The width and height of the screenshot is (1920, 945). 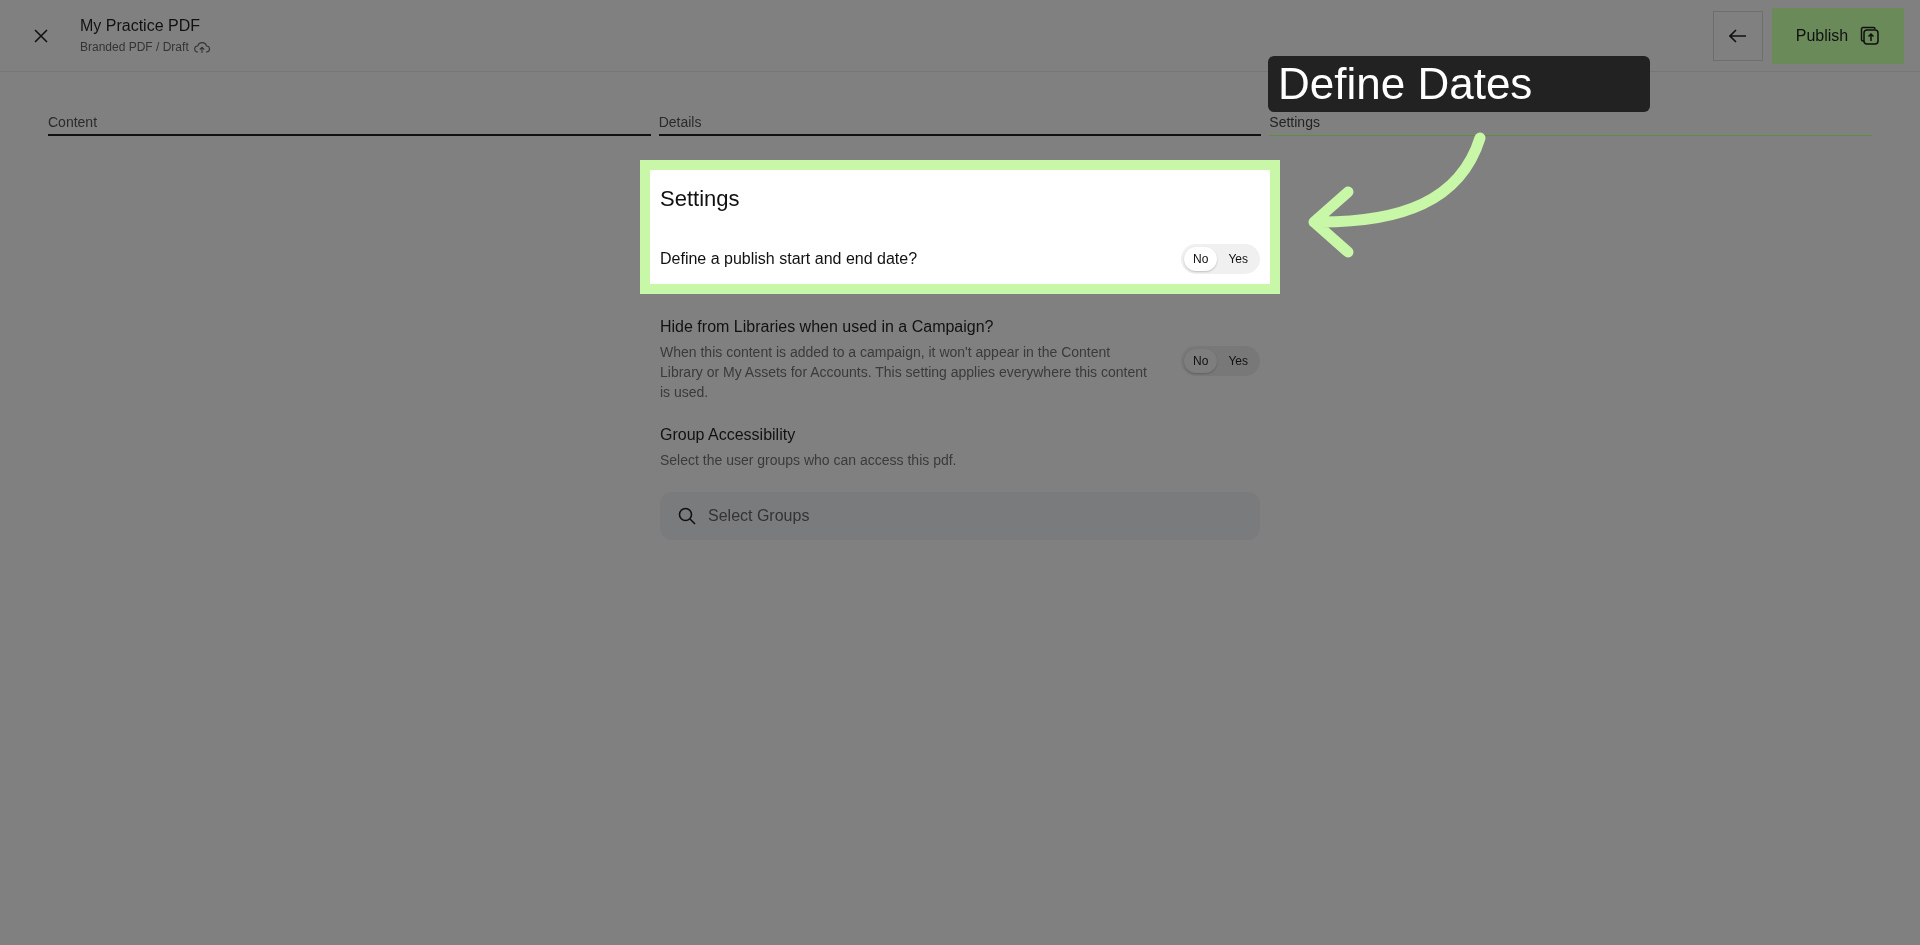 I want to click on tab: Content, so click(x=349, y=125).